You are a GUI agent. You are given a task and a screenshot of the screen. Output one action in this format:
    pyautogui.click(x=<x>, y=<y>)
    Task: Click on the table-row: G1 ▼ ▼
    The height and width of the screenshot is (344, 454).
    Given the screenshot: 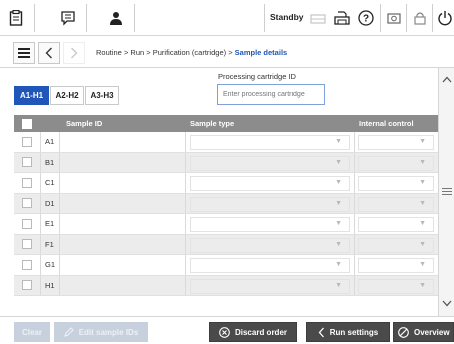 What is the action you would take?
    pyautogui.click(x=226, y=265)
    